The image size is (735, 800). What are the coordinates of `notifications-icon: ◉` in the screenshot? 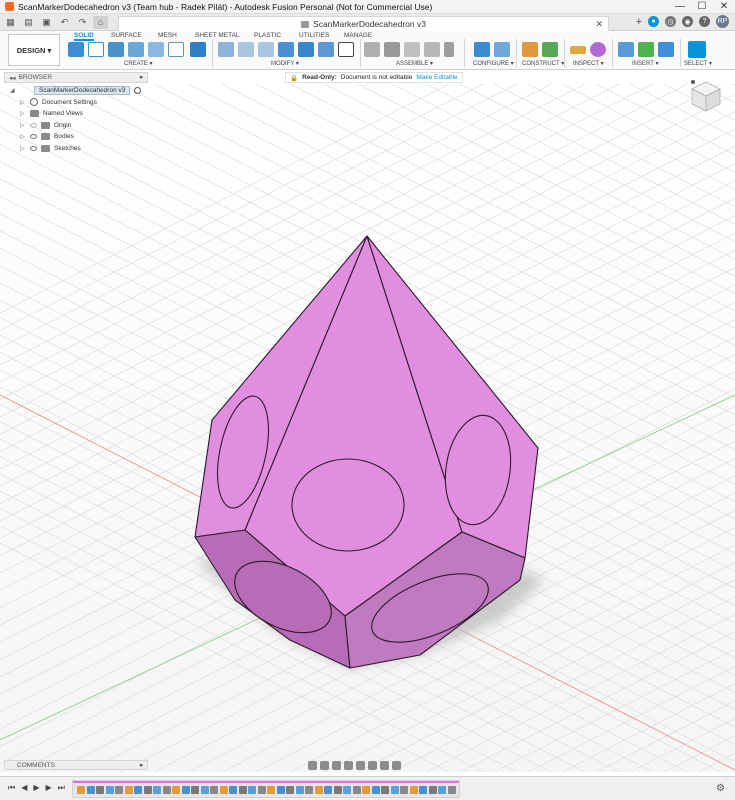 It's located at (687, 21).